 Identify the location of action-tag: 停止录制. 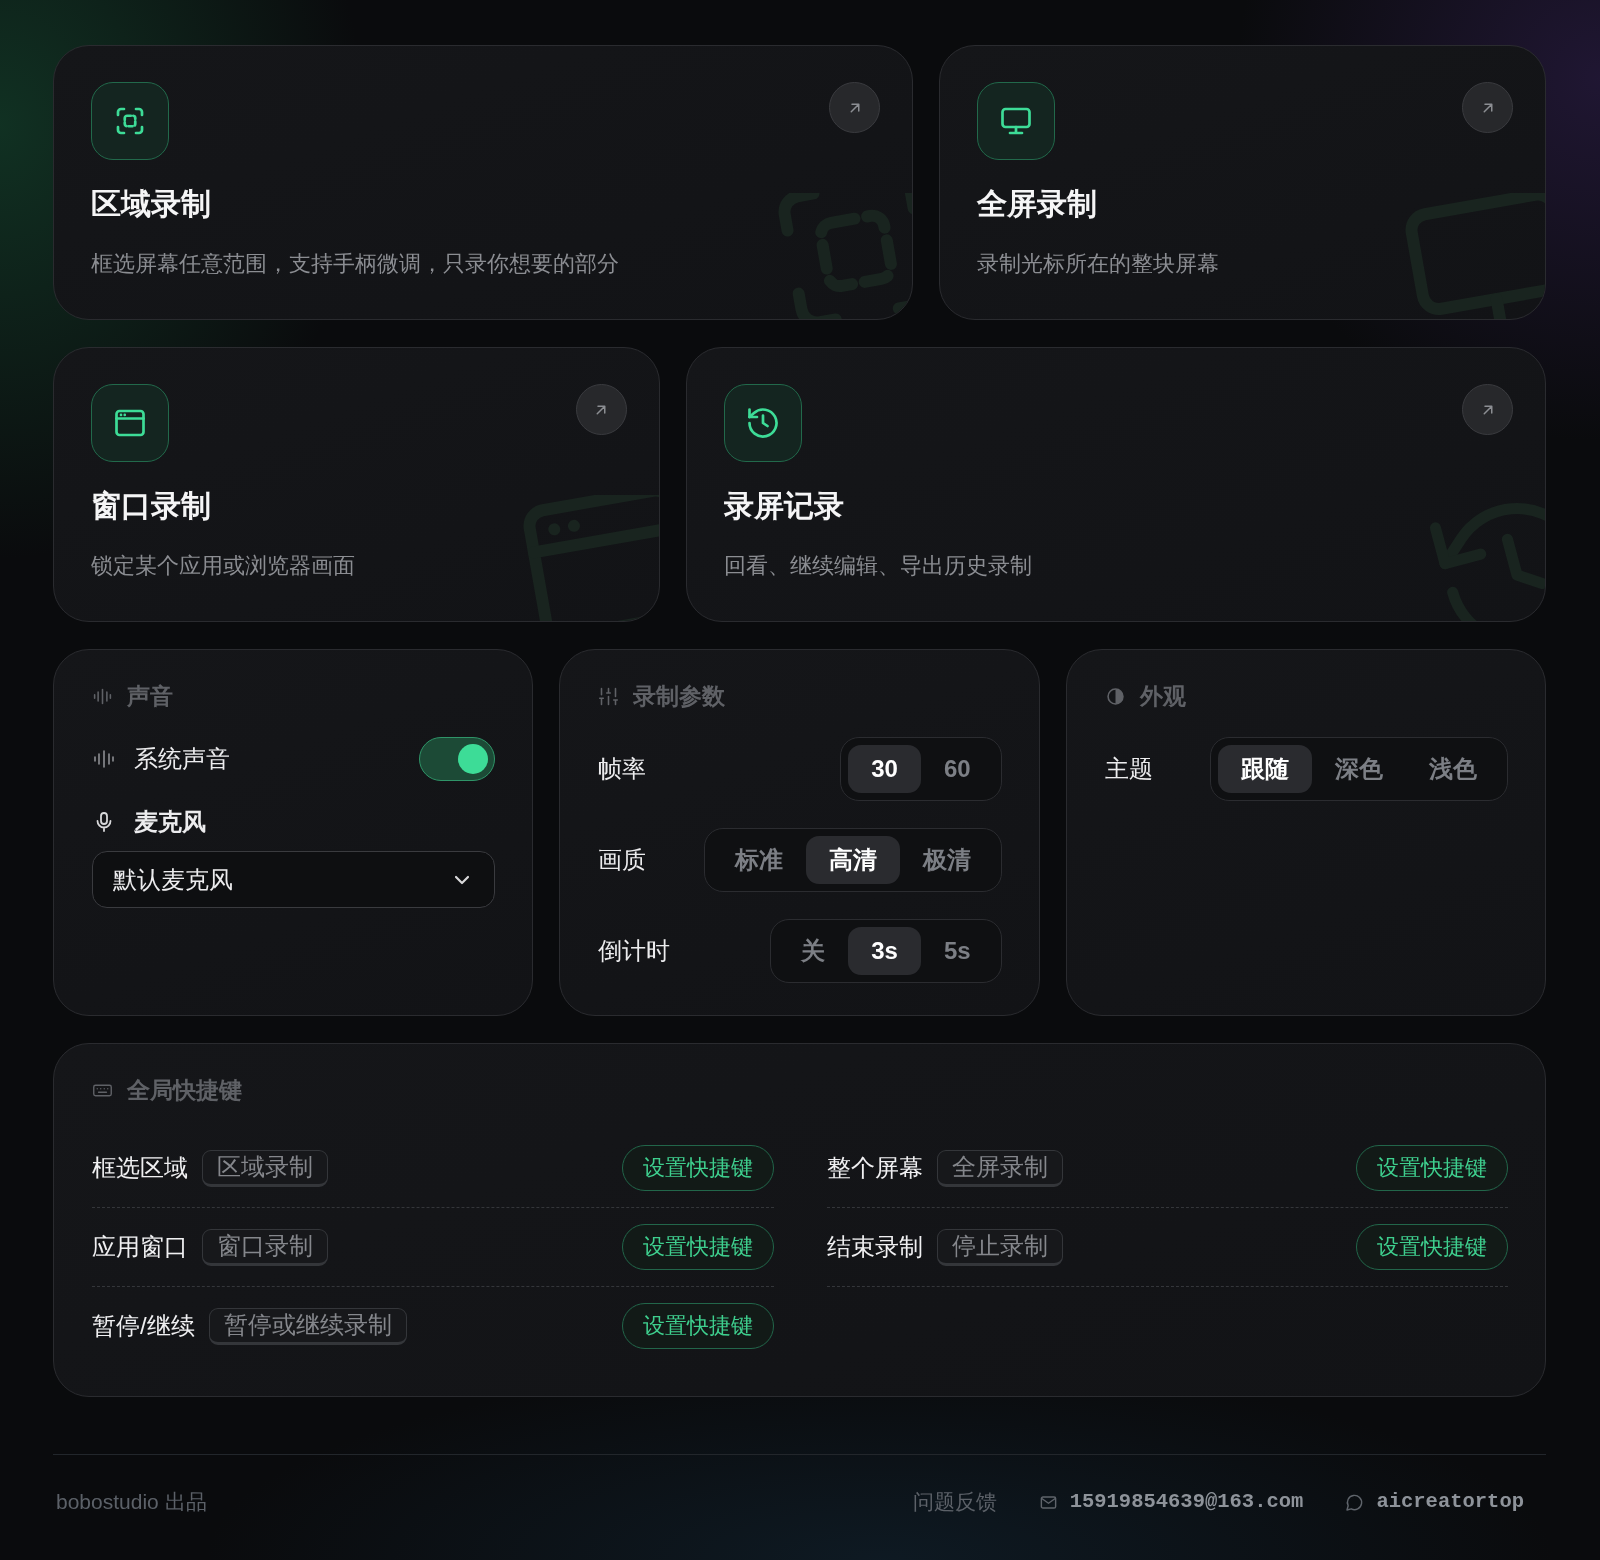
(999, 1247).